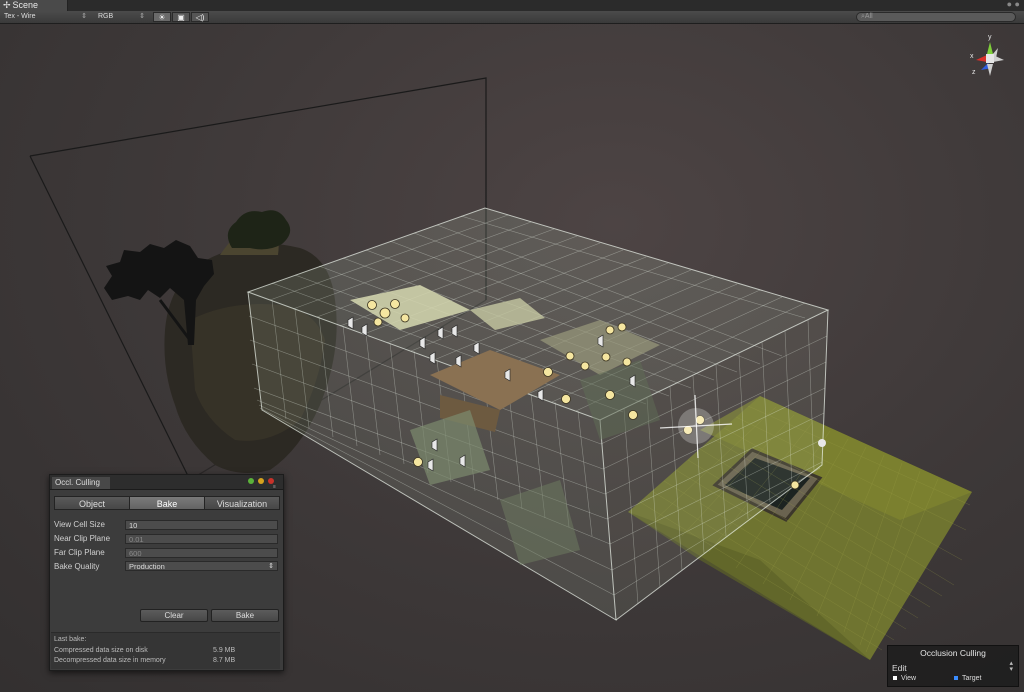 The image size is (1024, 692). What do you see at coordinates (956, 678) in the screenshot?
I see `target-color-swatch` at bounding box center [956, 678].